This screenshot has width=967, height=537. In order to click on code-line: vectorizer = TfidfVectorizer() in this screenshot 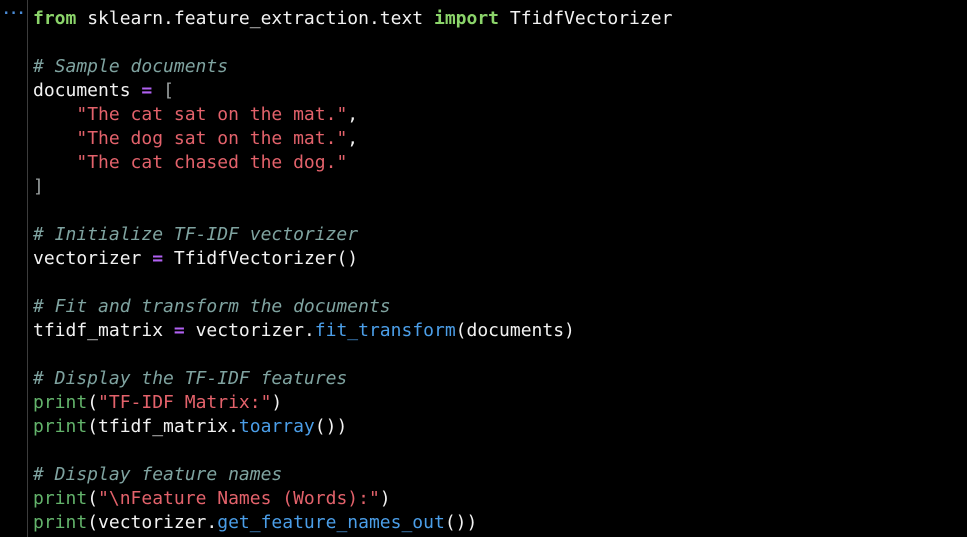, I will do `click(352, 259)`.